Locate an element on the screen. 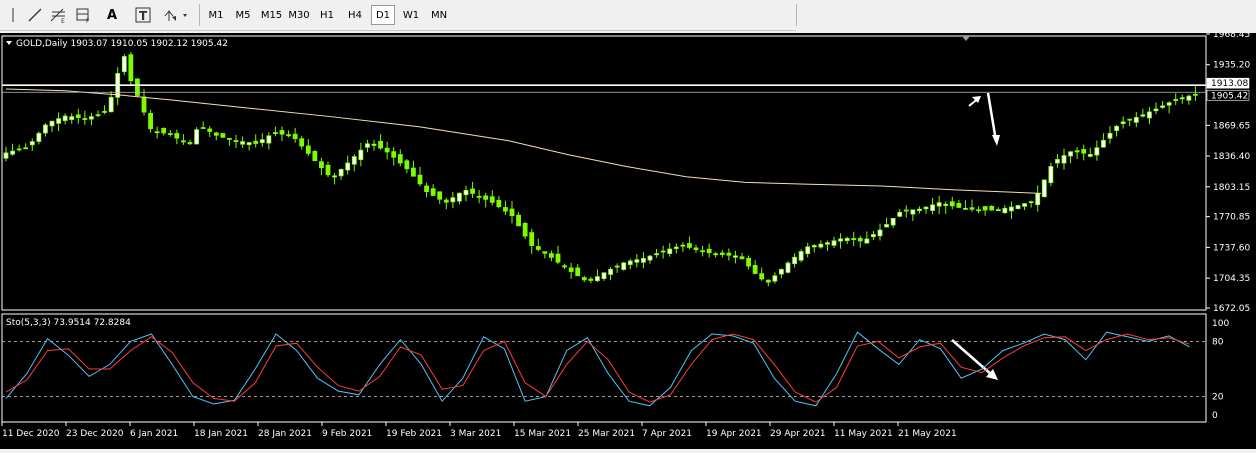 The height and width of the screenshot is (453, 1256). x-tick-label: 18 Jan 2021 is located at coordinates (221, 434).